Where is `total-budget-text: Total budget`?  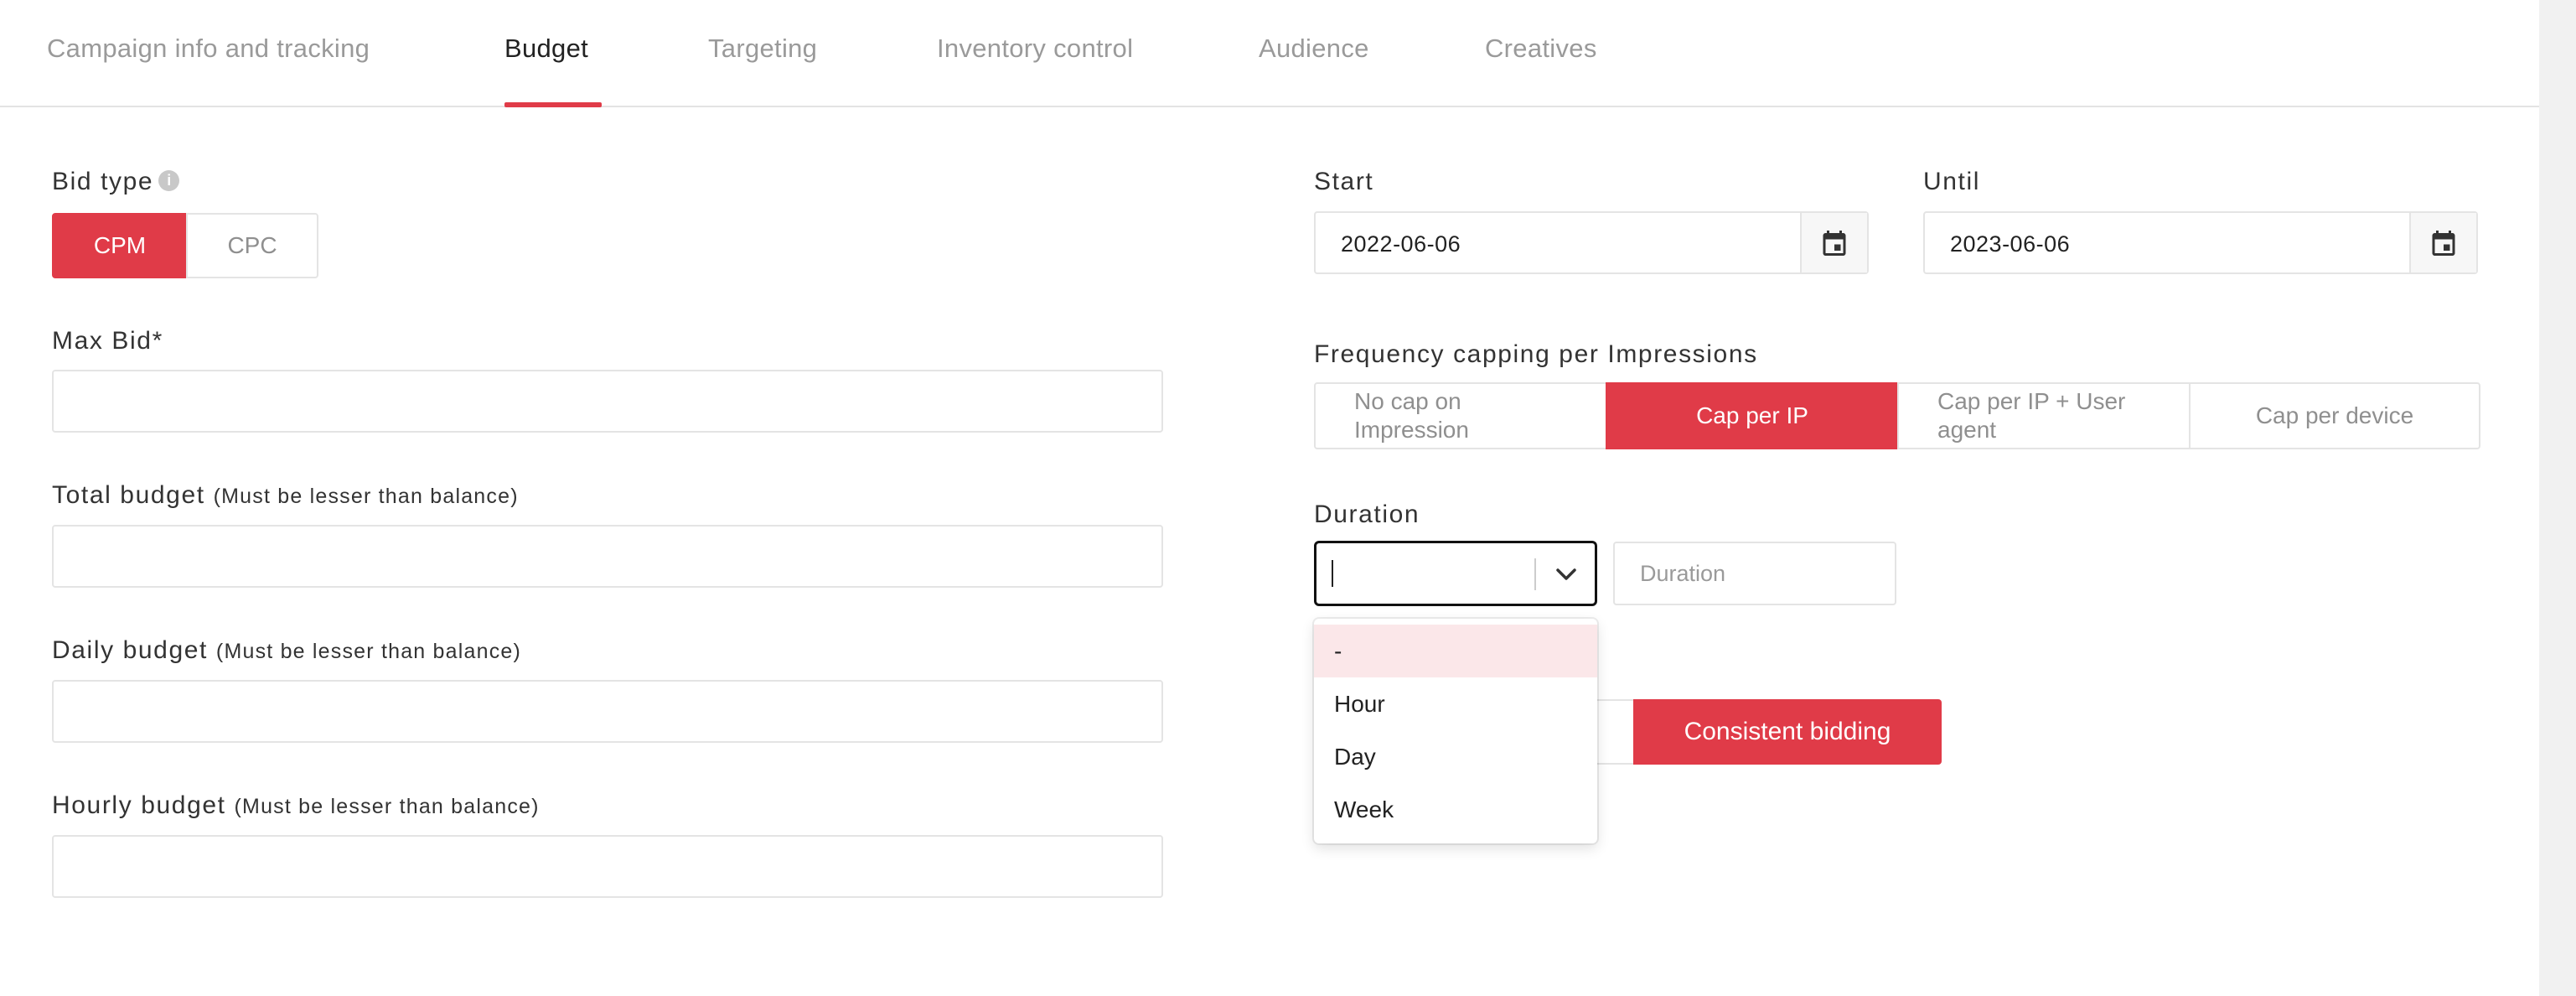 total-budget-text: Total budget is located at coordinates (128, 495).